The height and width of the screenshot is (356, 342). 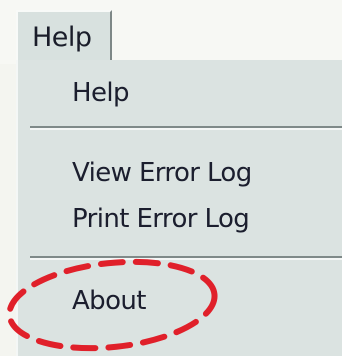 What do you see at coordinates (162, 173) in the screenshot?
I see `menu-item-view-error-log: View Error Log` at bounding box center [162, 173].